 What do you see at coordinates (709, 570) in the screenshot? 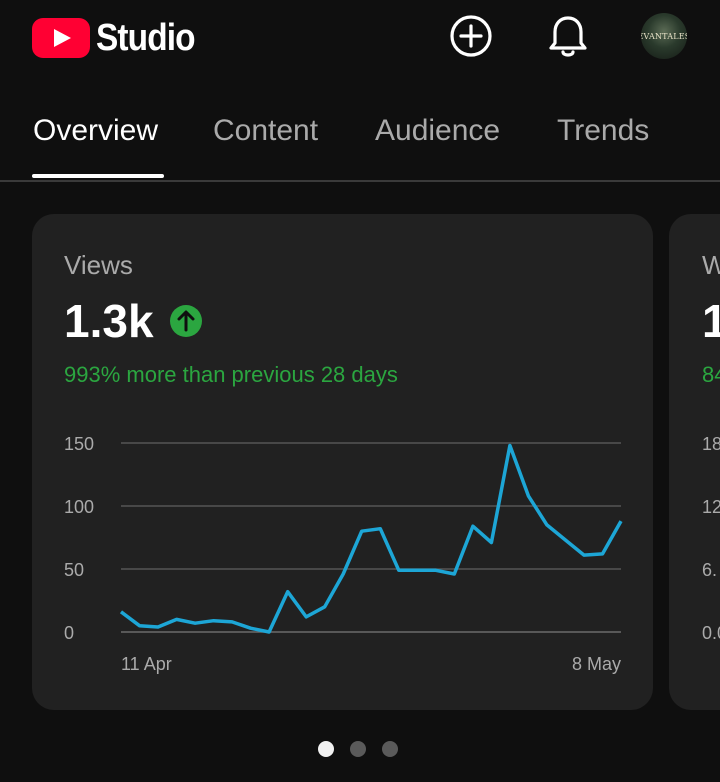
I see `y-tick-label: 6.` at bounding box center [709, 570].